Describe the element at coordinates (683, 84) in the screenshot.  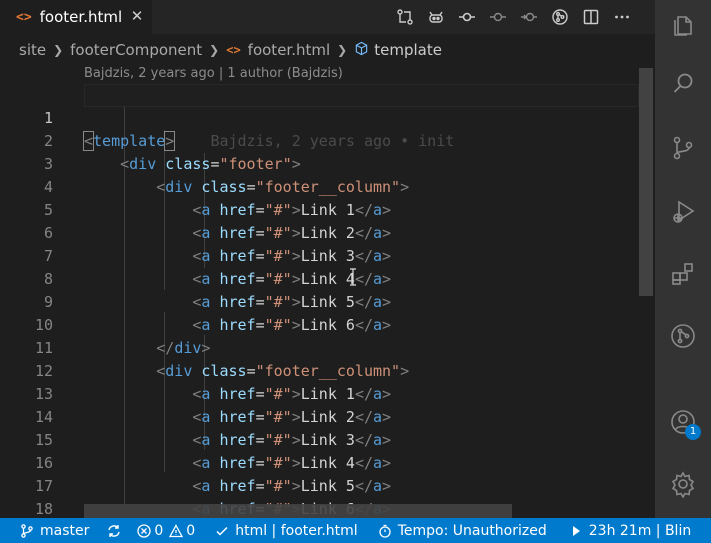
I see `search-icon` at that location.